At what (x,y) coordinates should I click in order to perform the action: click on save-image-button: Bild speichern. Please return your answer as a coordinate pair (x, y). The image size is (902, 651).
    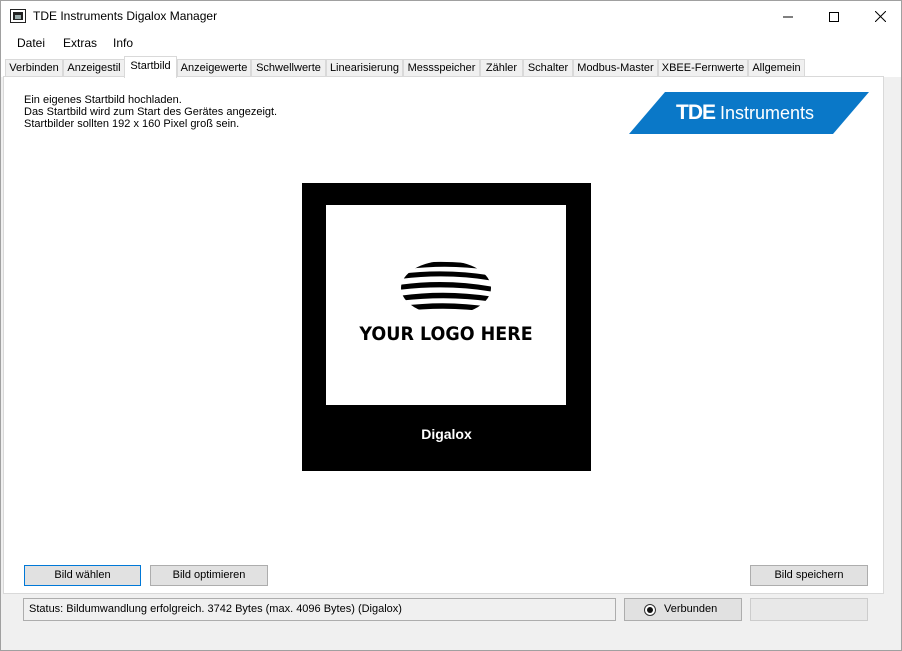
    Looking at the image, I should click on (809, 575).